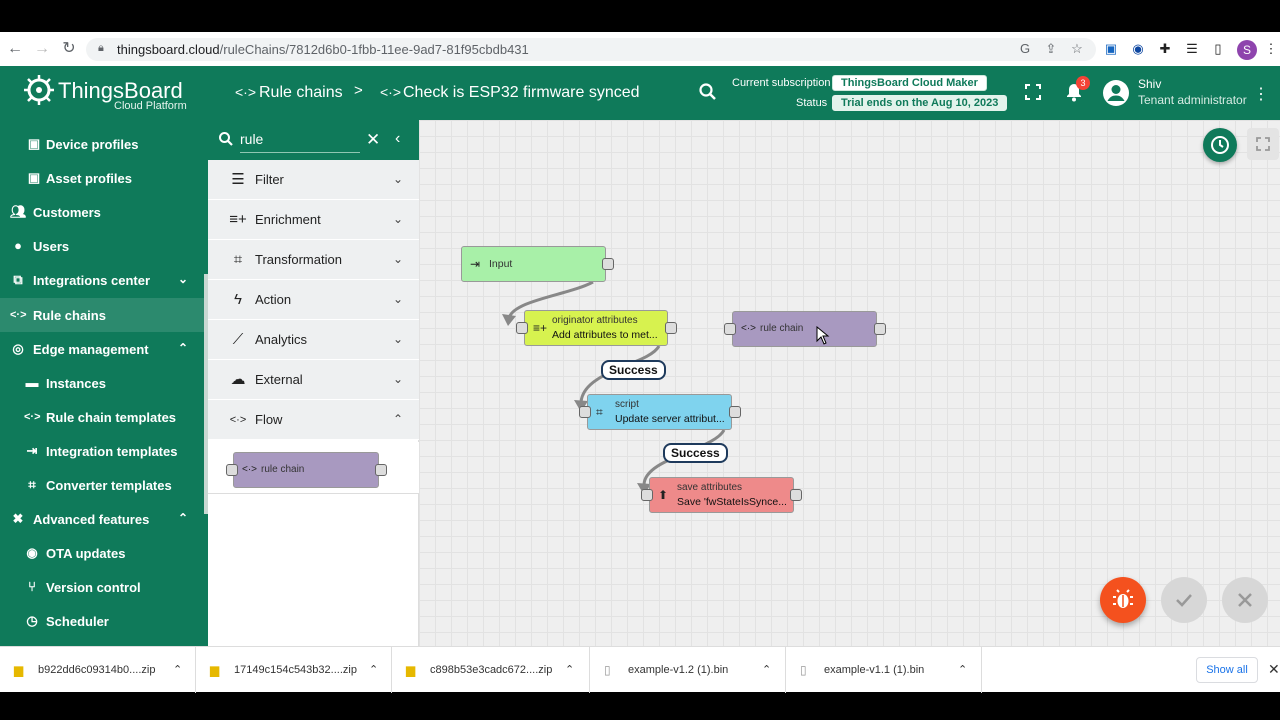 The width and height of the screenshot is (1280, 720). What do you see at coordinates (1138, 49) in the screenshot?
I see `extension-icon: ◉` at bounding box center [1138, 49].